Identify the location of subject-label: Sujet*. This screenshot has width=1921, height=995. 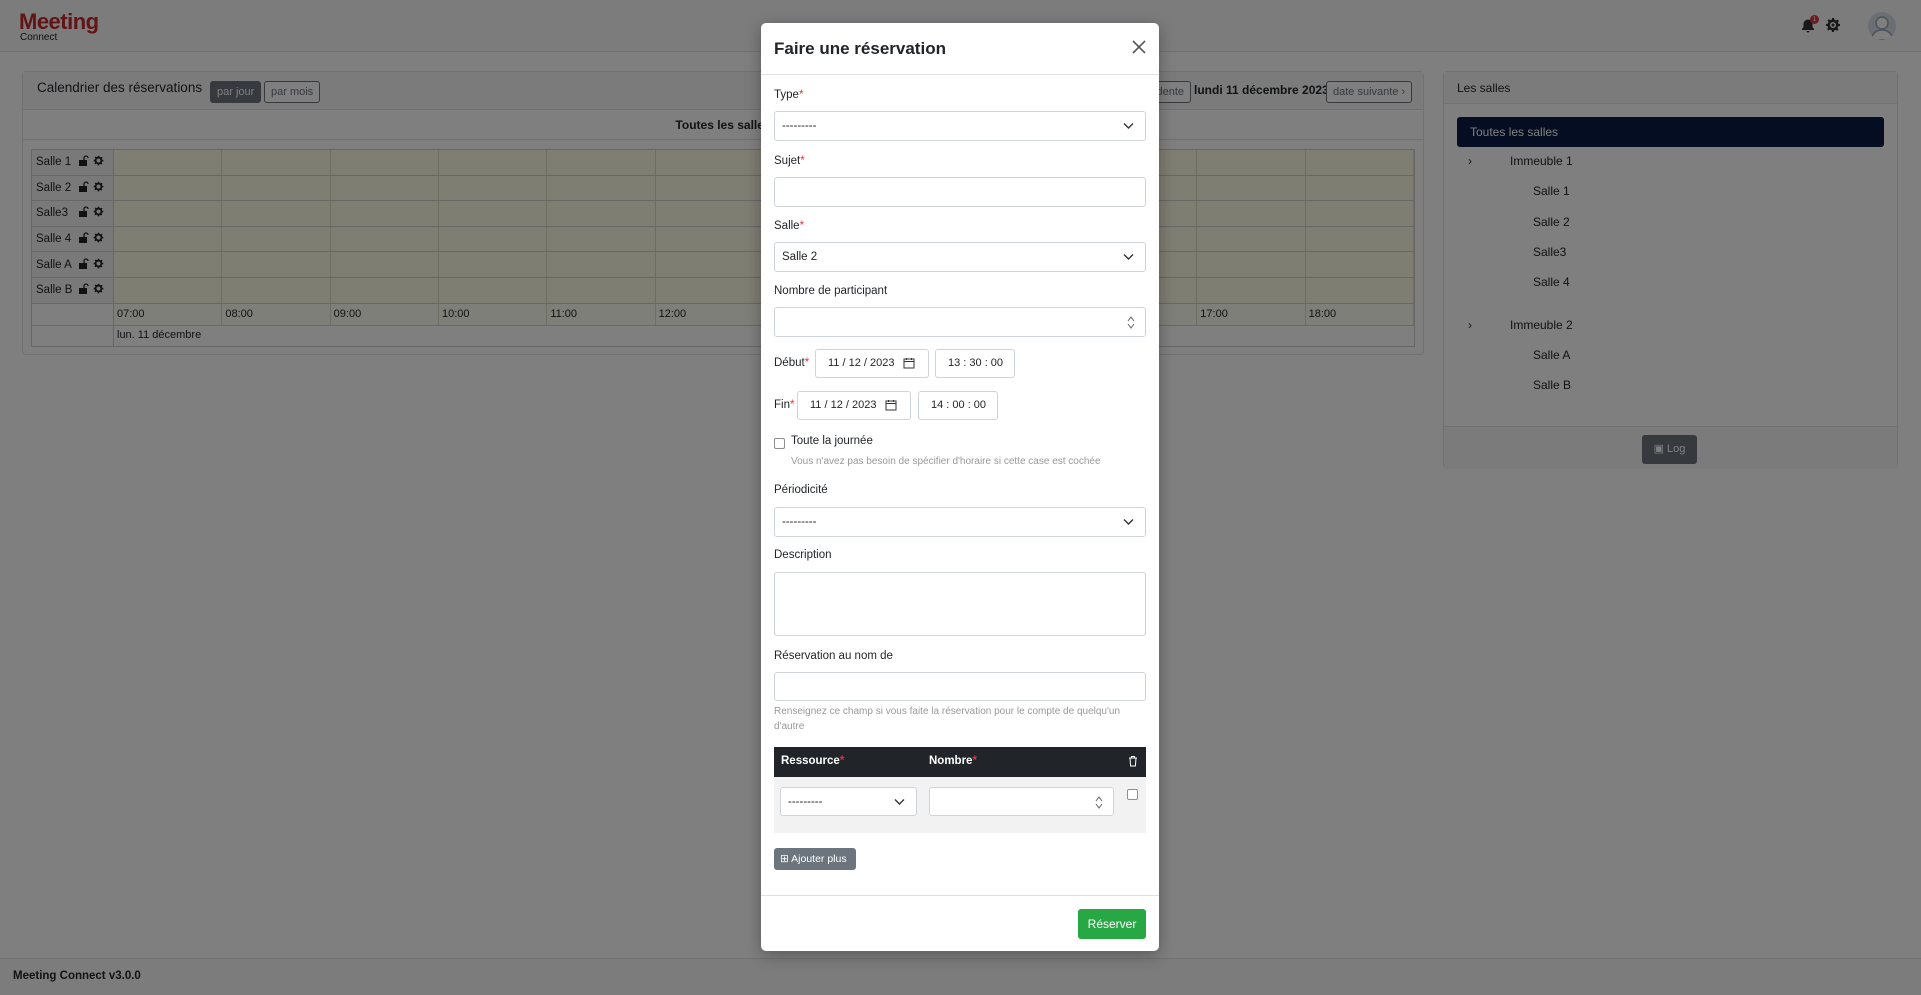
(789, 161).